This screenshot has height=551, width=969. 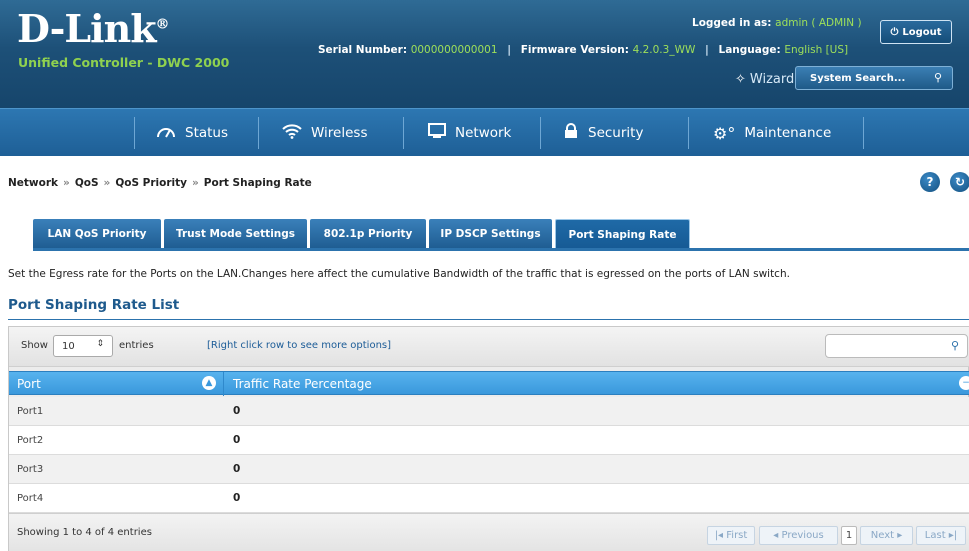 I want to click on breadcrumb-current: Port Shaping Rate, so click(x=257, y=183).